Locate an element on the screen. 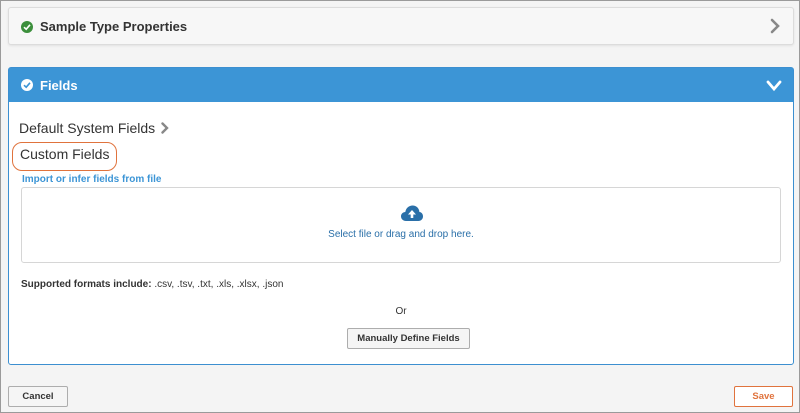 The width and height of the screenshot is (800, 413). or-separator: Or is located at coordinates (401, 311).